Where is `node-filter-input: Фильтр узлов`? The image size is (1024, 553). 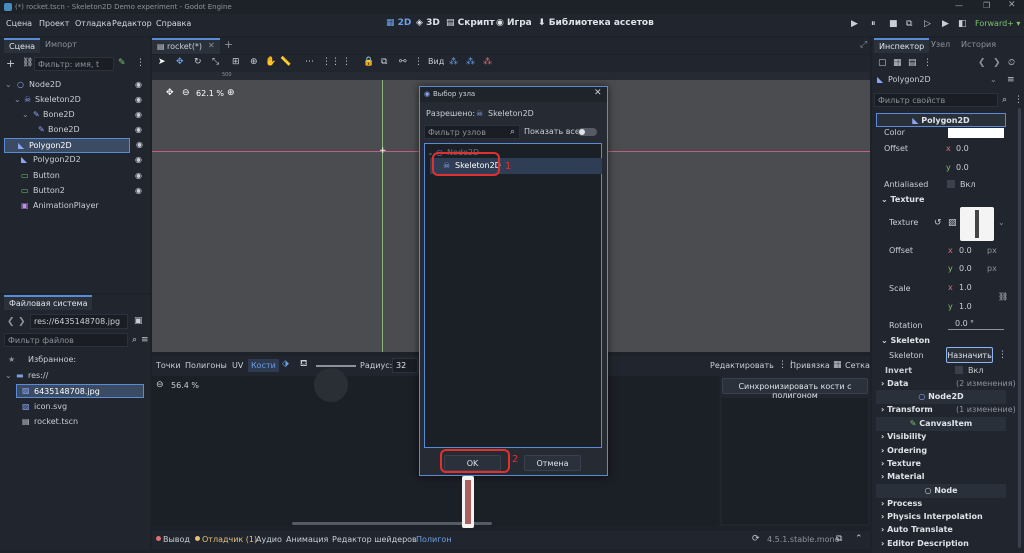 node-filter-input: Фильтр узлов is located at coordinates (472, 132).